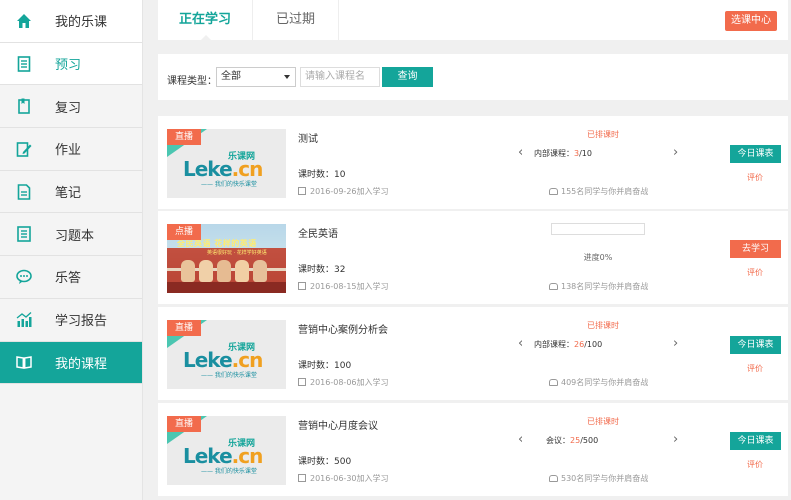 Image resolution: width=791 pixels, height=500 pixels. Describe the element at coordinates (563, 153) in the screenshot. I see `lesson-progress-text: 内部课程：3/10` at that location.